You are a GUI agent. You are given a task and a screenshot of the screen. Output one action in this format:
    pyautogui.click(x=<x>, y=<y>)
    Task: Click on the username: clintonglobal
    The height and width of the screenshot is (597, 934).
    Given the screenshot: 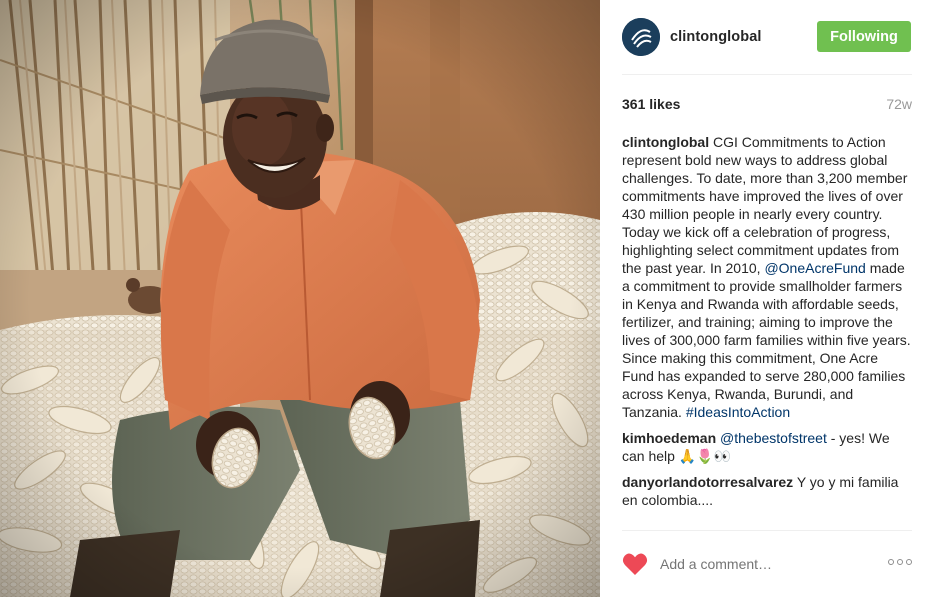 What is the action you would take?
    pyautogui.click(x=716, y=37)
    